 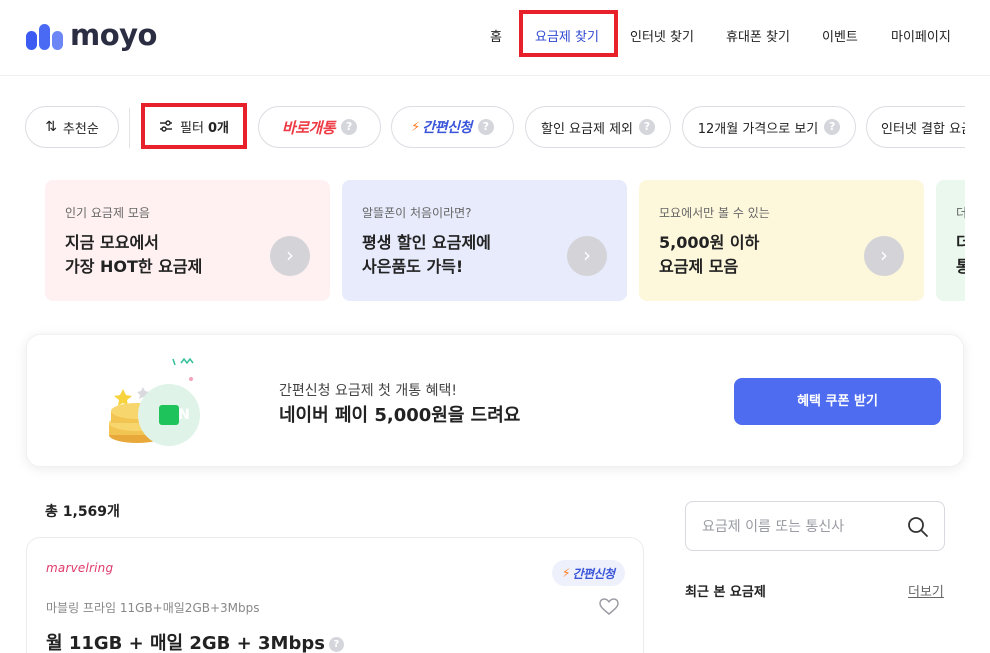 I want to click on plan-title-text: 월 11GB + 매일 2GB + 3Mbps, so click(x=185, y=643).